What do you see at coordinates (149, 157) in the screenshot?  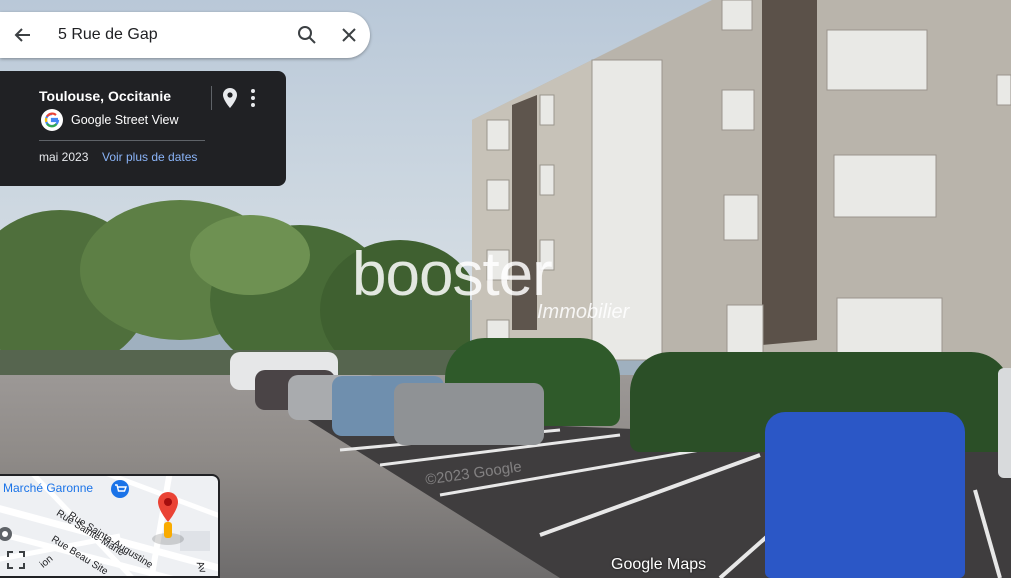 I see `more-dates-link: Voir plus de dates` at bounding box center [149, 157].